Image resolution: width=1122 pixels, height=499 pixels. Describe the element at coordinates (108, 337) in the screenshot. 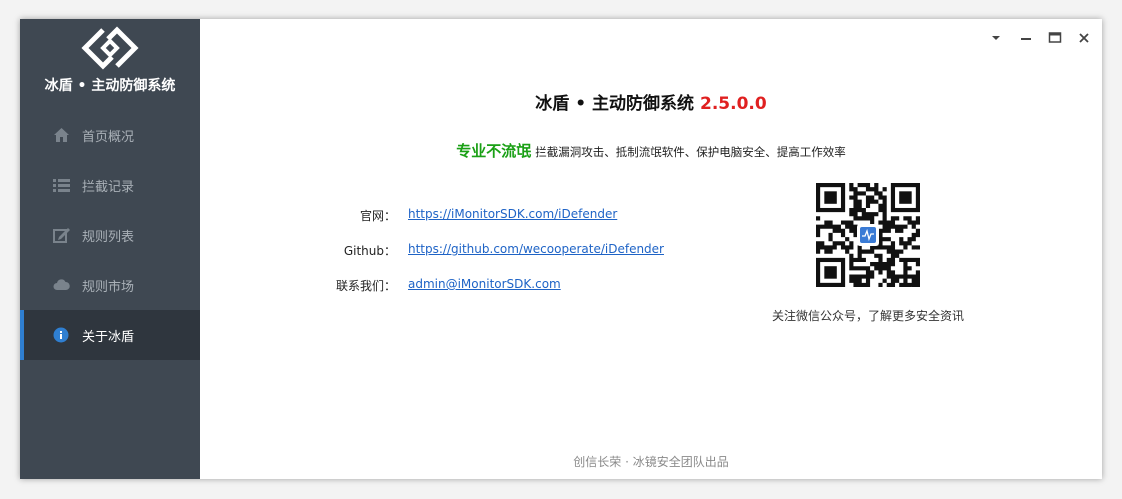

I see `sidebar-item-label: 关于冰盾` at that location.